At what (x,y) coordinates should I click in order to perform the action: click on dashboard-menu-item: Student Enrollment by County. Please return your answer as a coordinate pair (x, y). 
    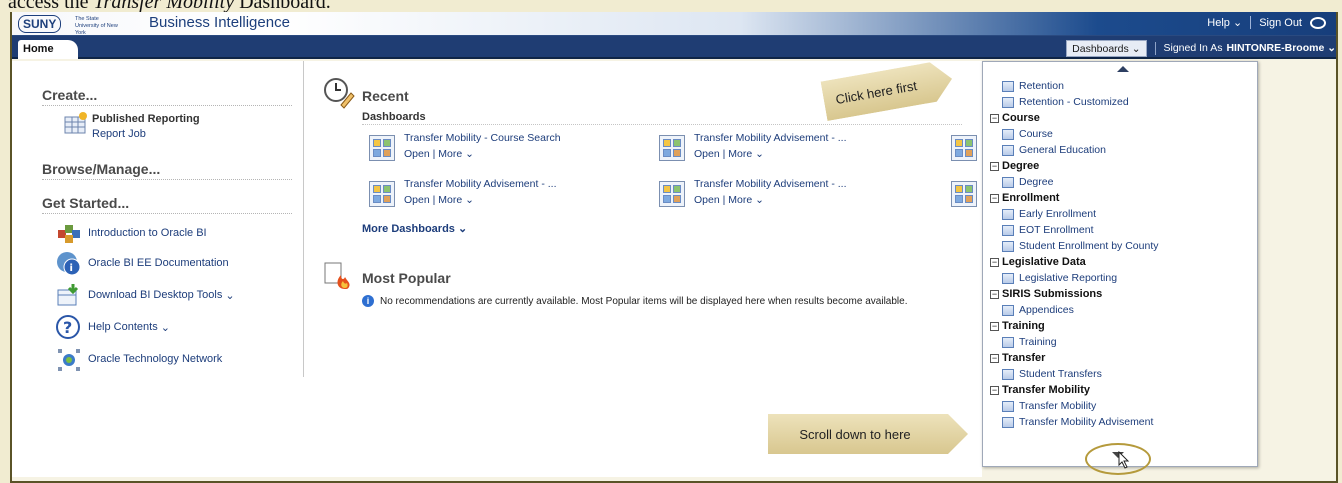
    Looking at the image, I should click on (1074, 246).